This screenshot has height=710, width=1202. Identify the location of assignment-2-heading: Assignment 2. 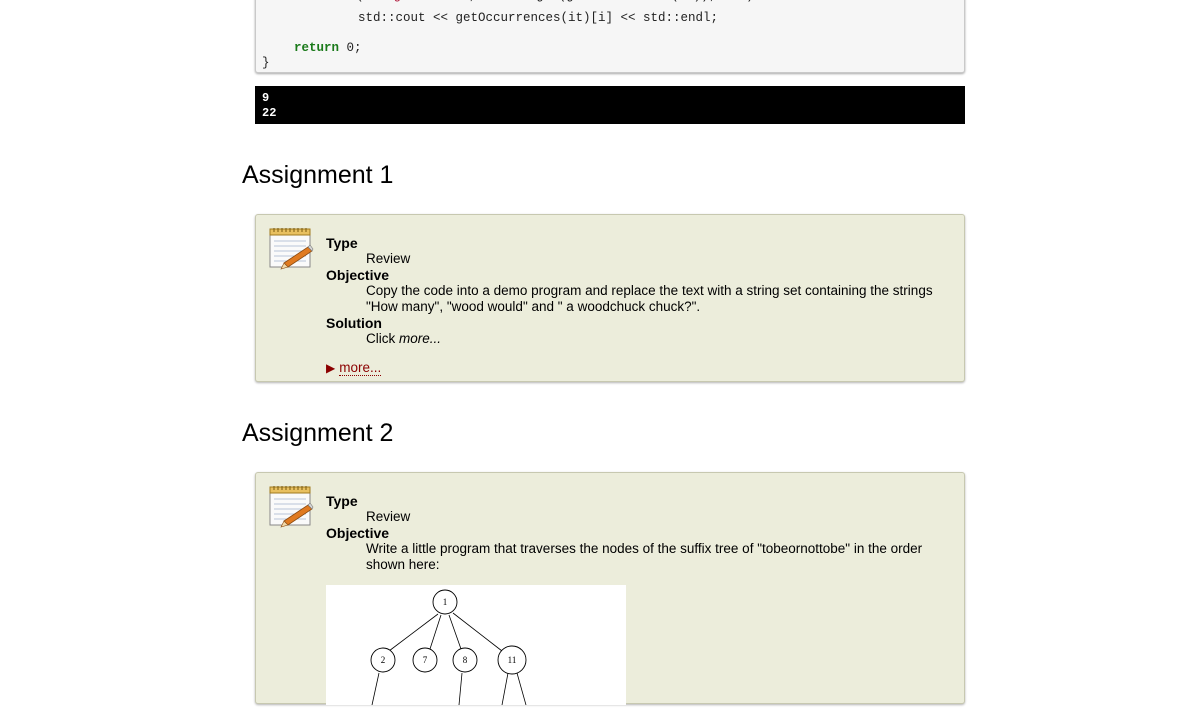
(318, 433).